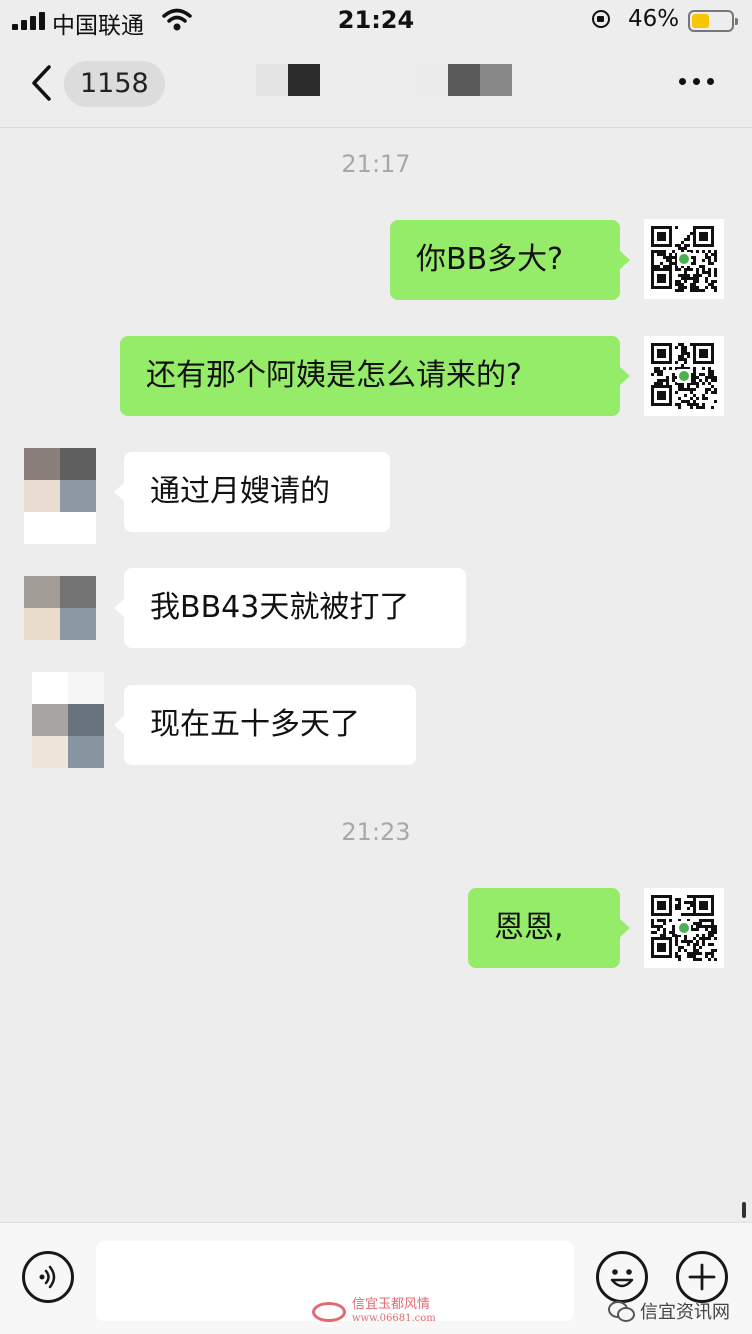 This screenshot has height=1334, width=752. What do you see at coordinates (696, 81) in the screenshot?
I see `more-icon` at bounding box center [696, 81].